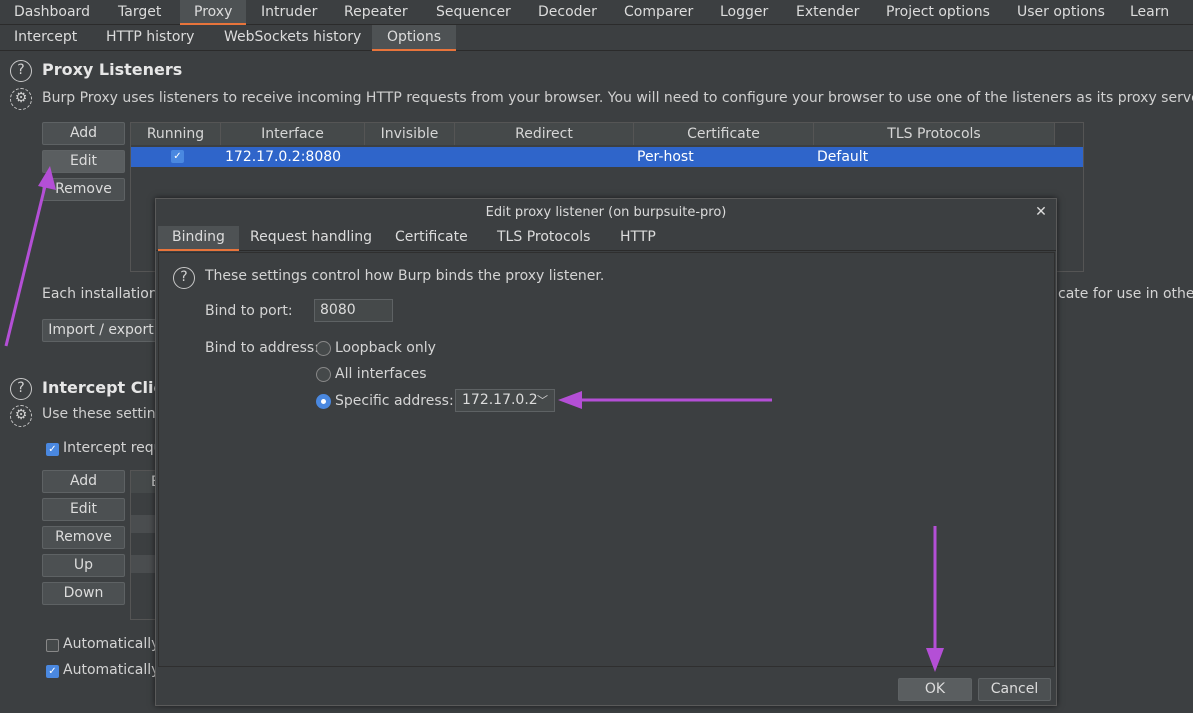  What do you see at coordinates (665, 400) in the screenshot?
I see `arrow-to-address-icon` at bounding box center [665, 400].